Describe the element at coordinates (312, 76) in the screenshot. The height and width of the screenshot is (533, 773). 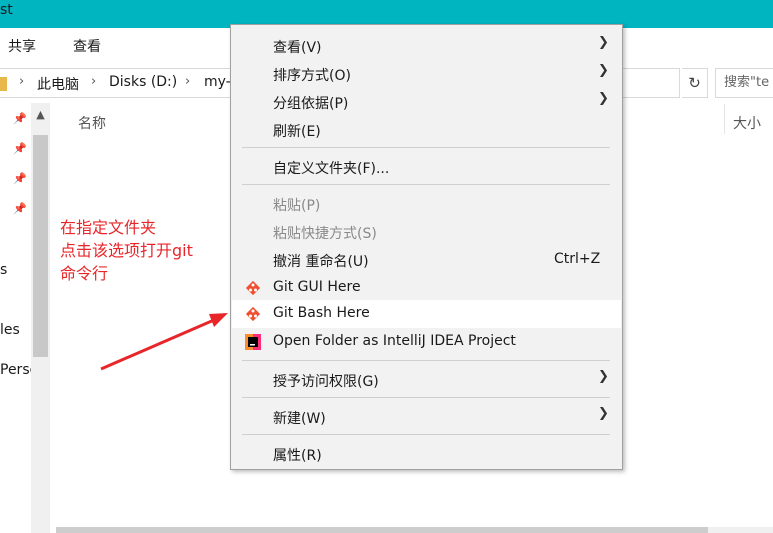
I see `menu-item-label: 排序方式(O)` at that location.